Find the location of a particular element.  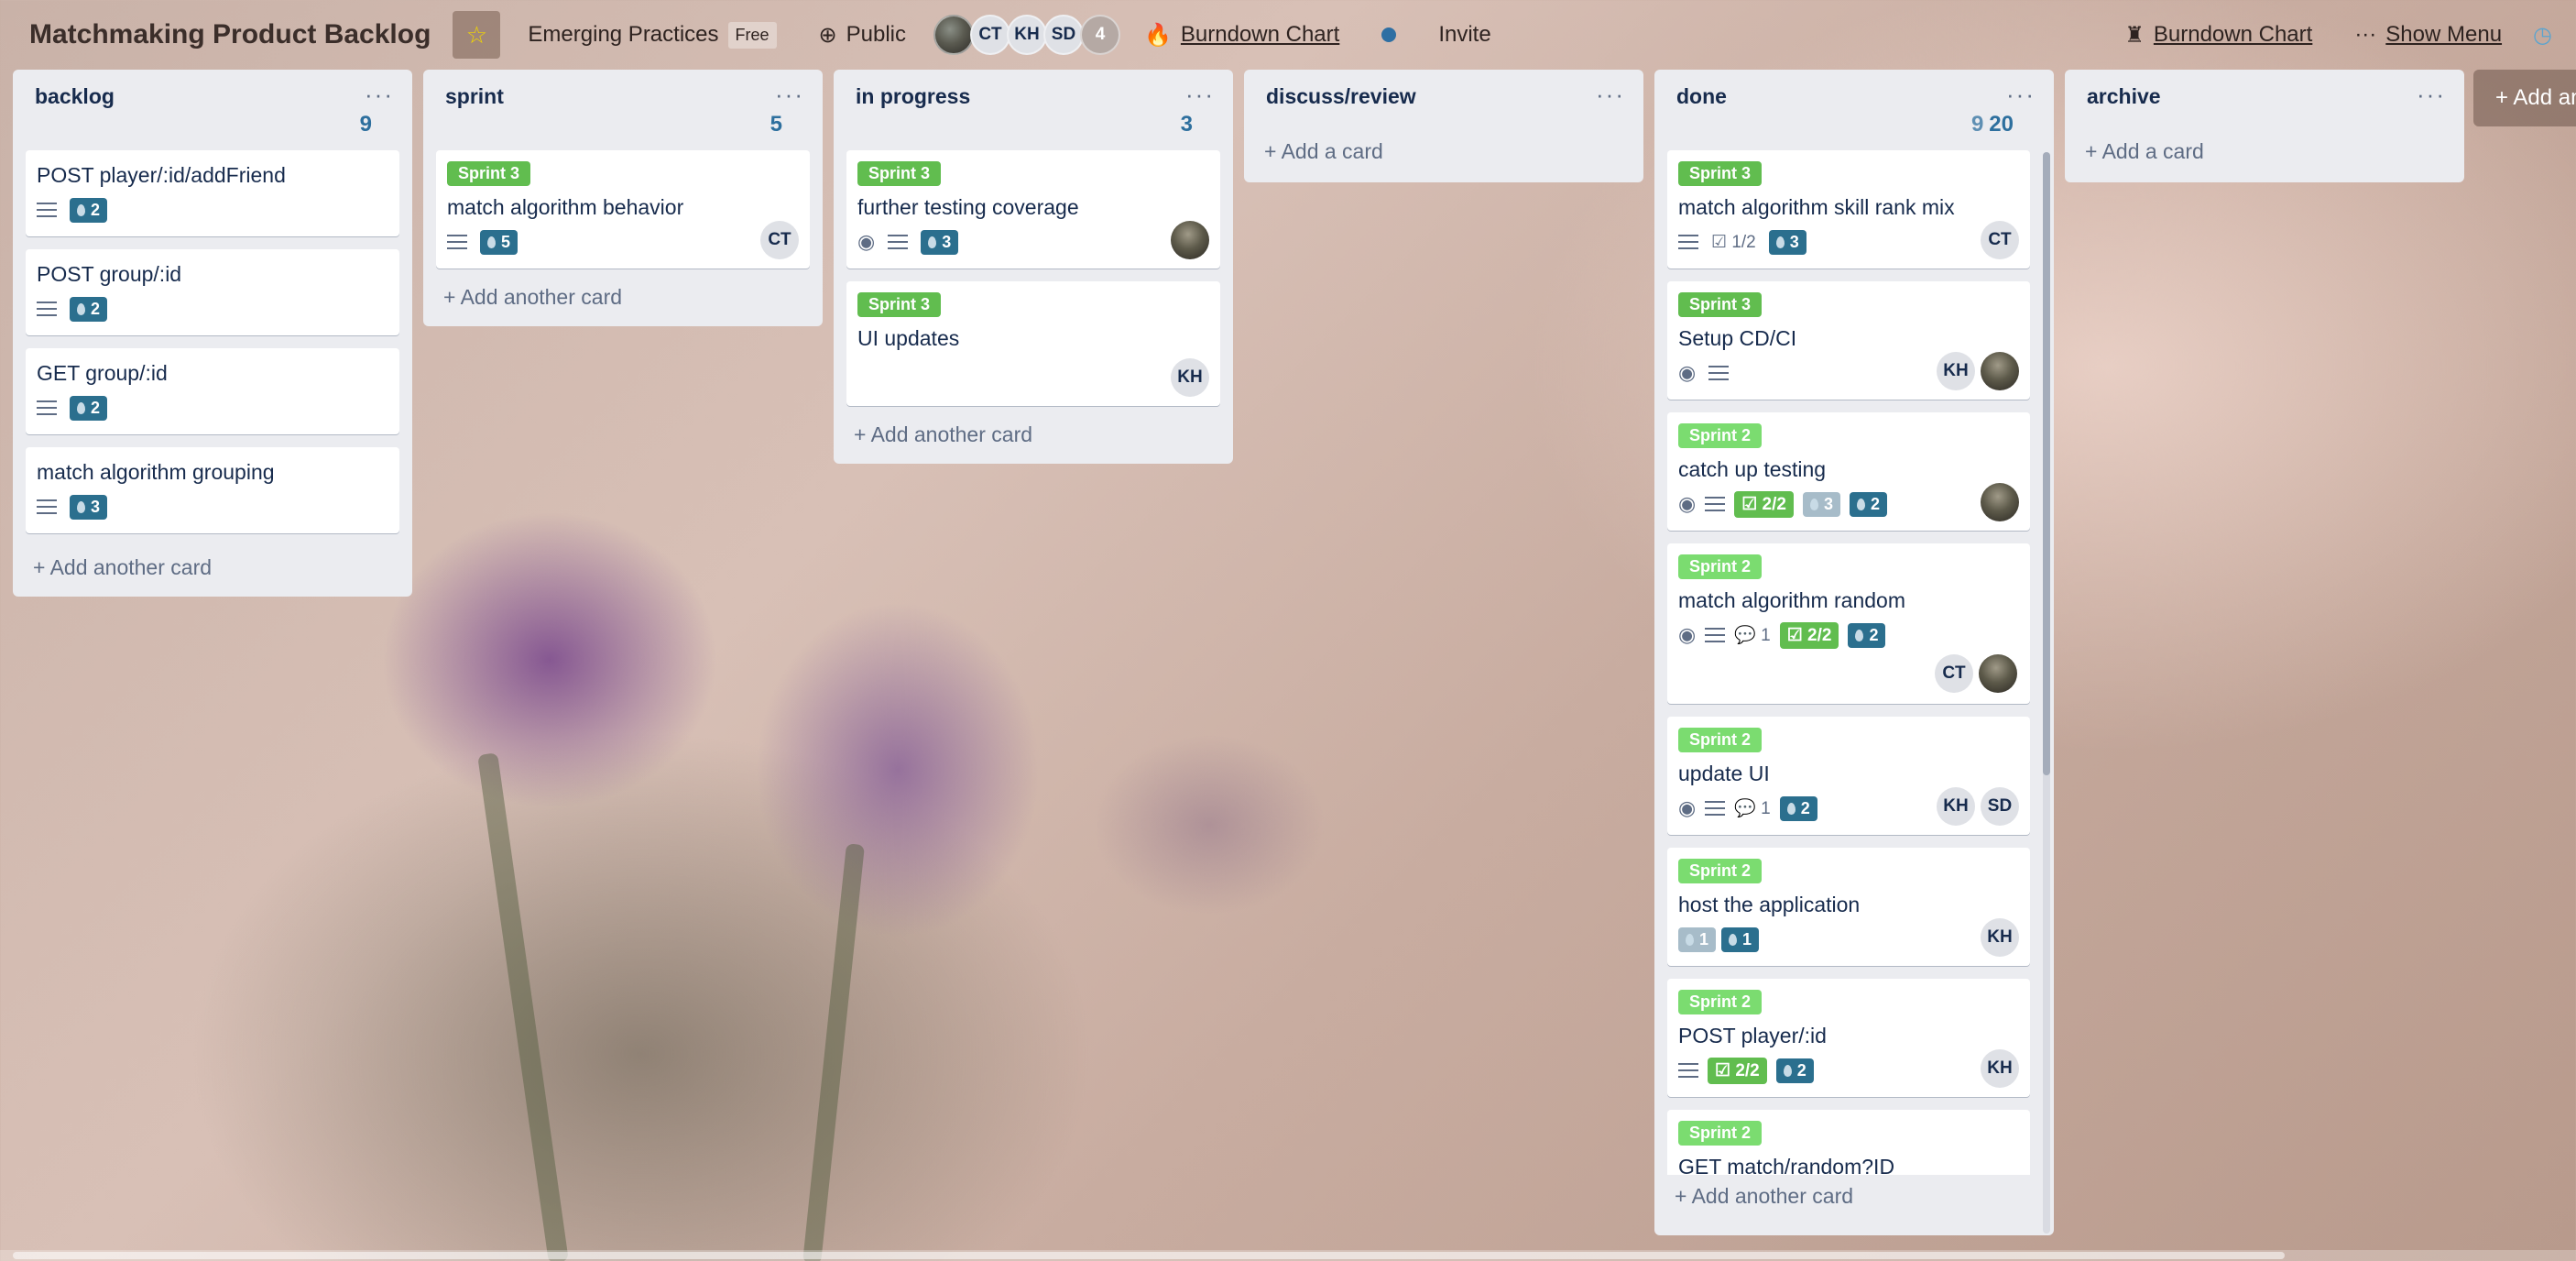

vertical-scrollbar is located at coordinates (2047, 693).